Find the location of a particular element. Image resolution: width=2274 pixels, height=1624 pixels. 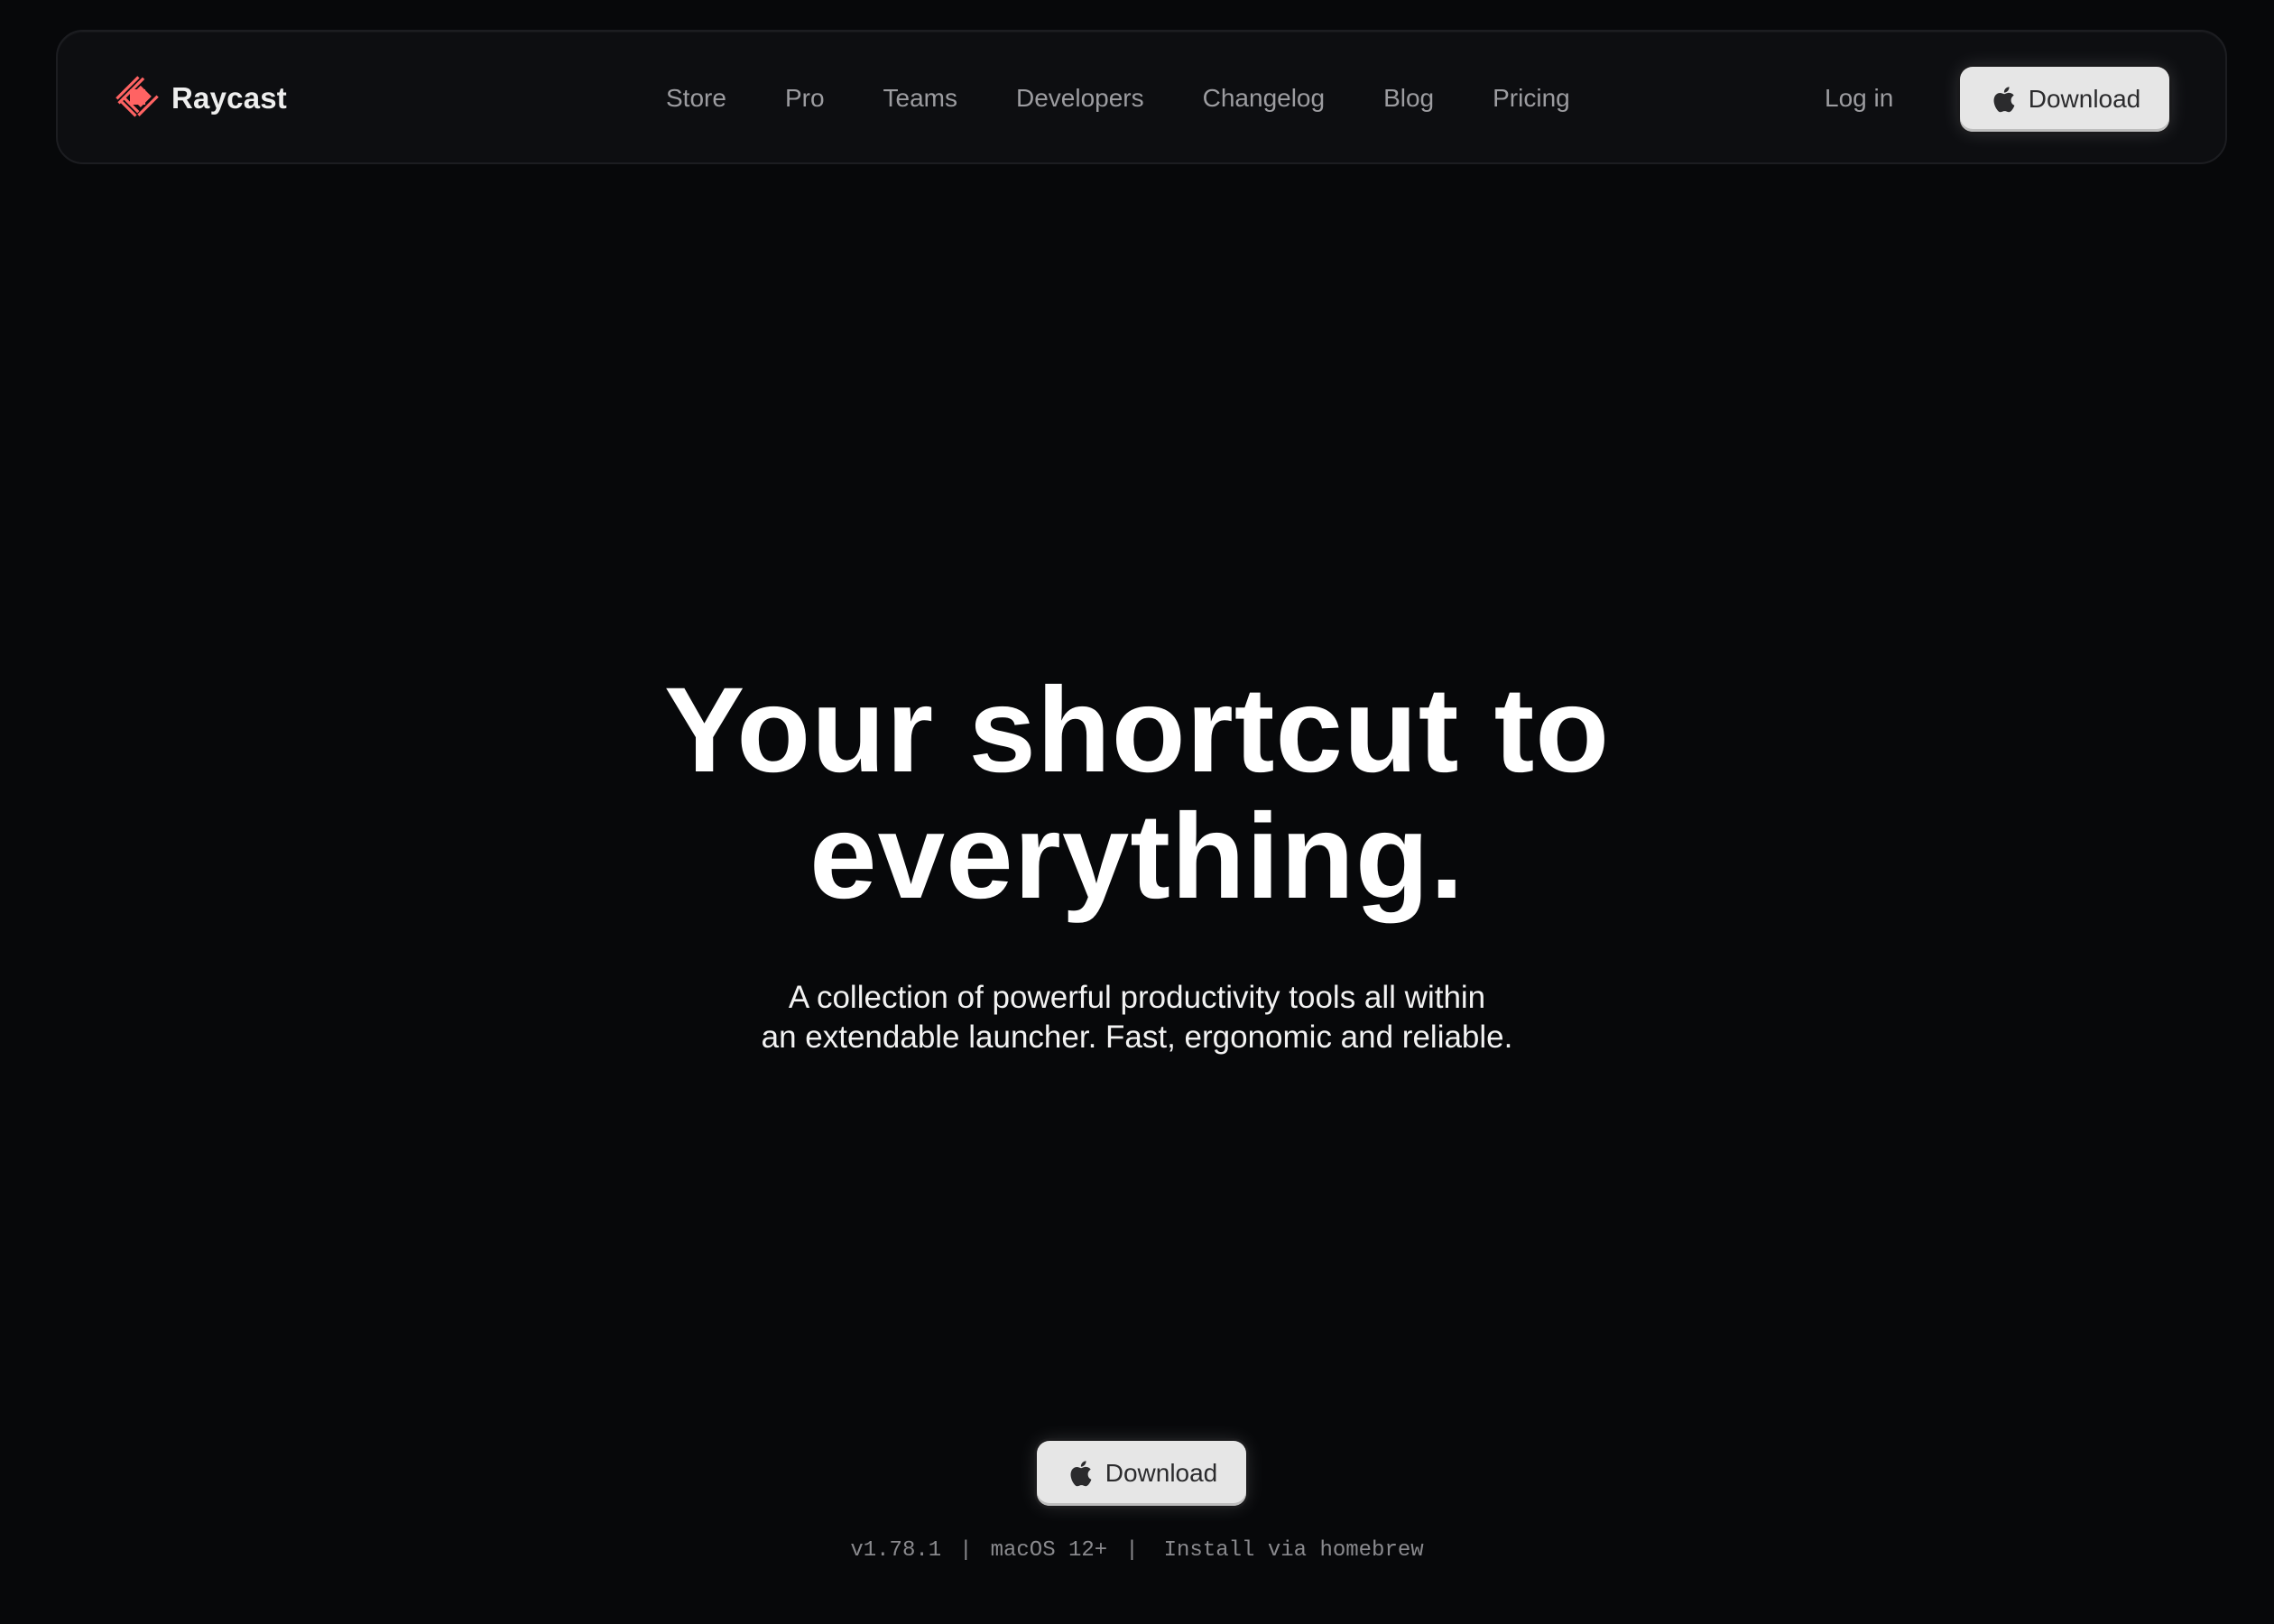

brand-home-link: Raycast is located at coordinates (202, 99).